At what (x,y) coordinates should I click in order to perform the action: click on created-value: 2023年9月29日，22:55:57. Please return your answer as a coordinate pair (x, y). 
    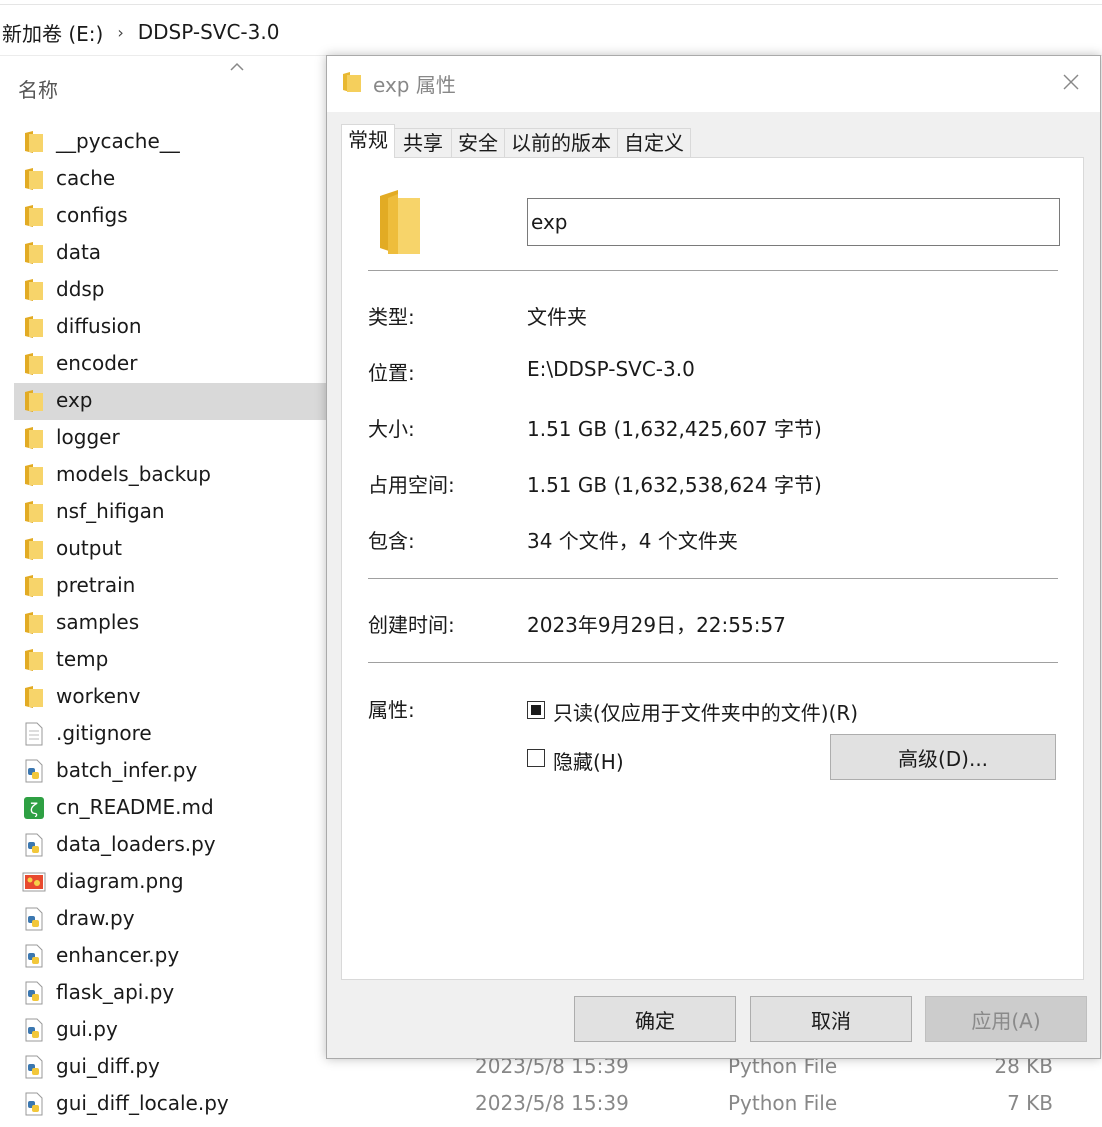
    Looking at the image, I should click on (656, 625).